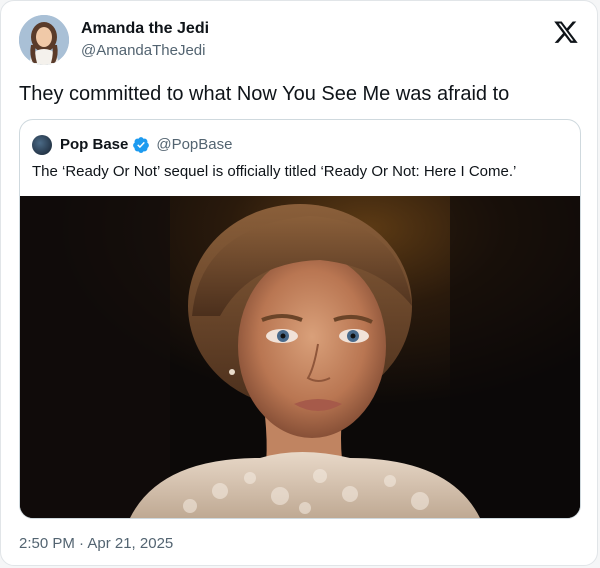 This screenshot has width=600, height=568. What do you see at coordinates (94, 145) in the screenshot?
I see `quoted-author-display-name: Pop Base` at bounding box center [94, 145].